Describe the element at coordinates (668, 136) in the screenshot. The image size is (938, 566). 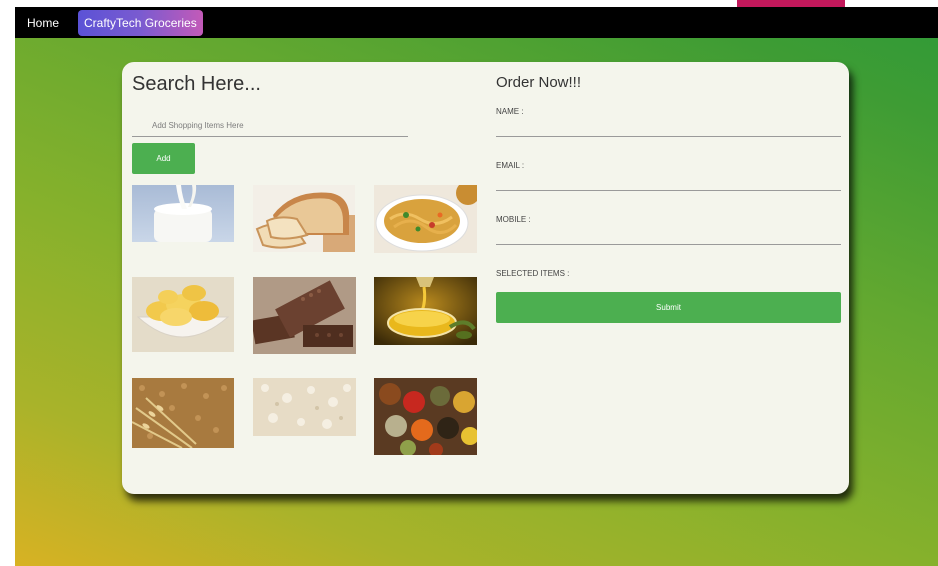
I see `name-underline` at that location.